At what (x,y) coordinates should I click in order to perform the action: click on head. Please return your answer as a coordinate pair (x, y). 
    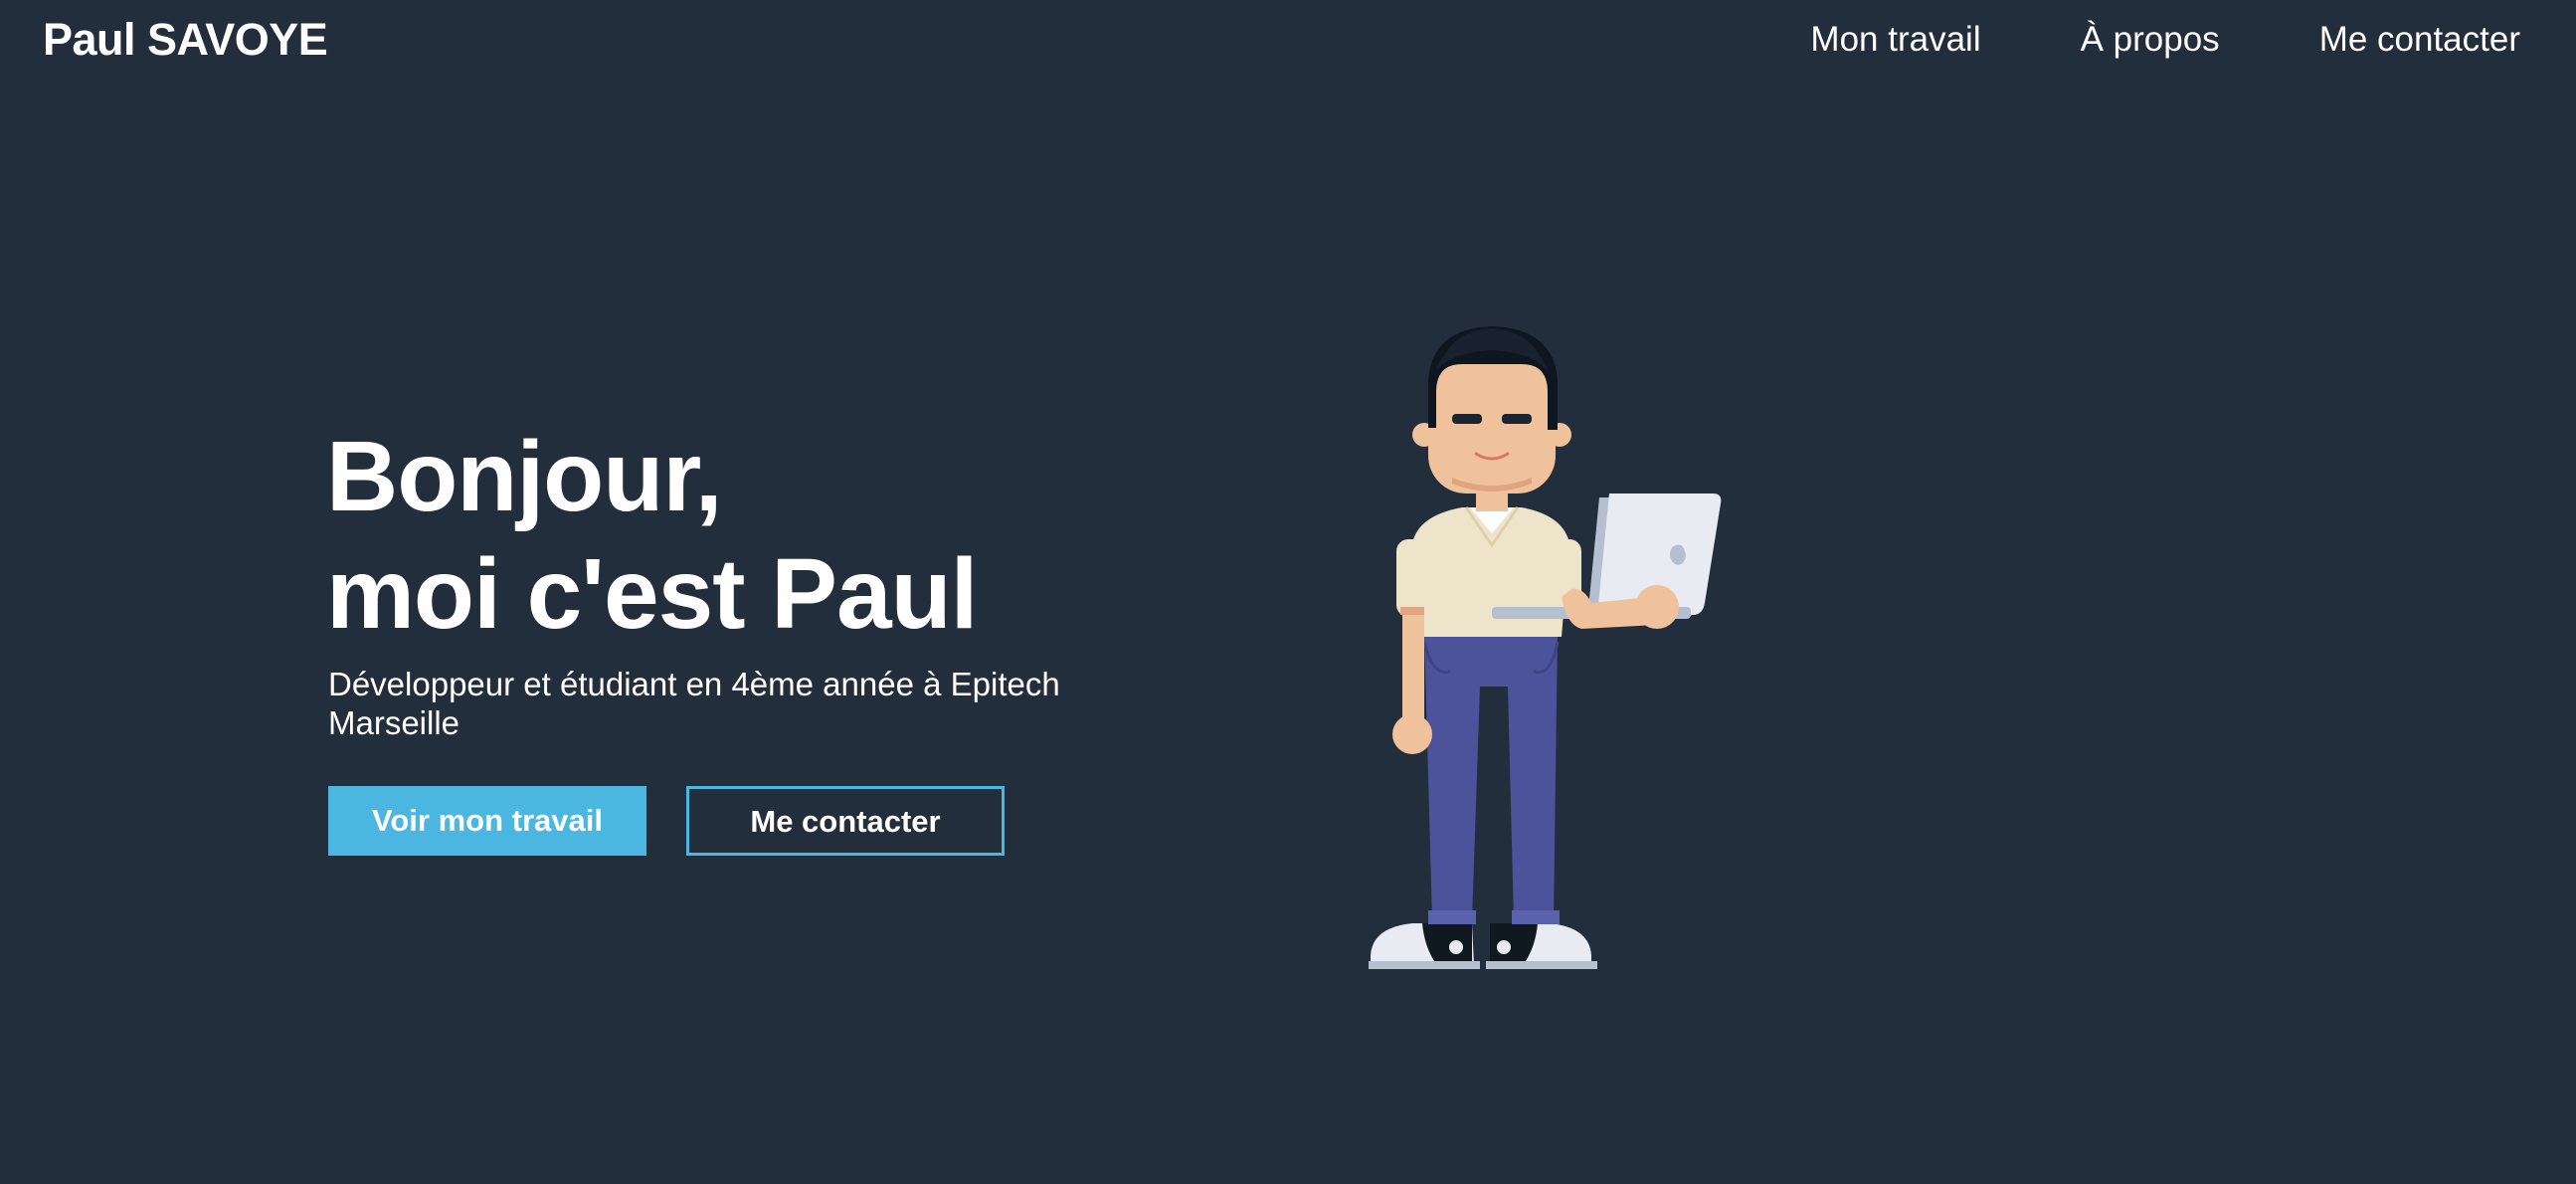
    Looking at the image, I should click on (1491, 409).